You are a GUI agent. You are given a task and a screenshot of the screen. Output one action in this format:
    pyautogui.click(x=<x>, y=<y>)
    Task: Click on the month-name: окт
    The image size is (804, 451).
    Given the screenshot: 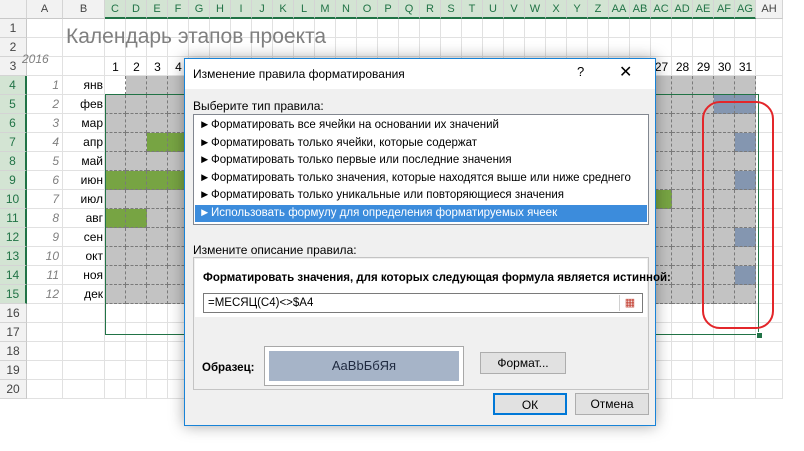 What is the action you would take?
    pyautogui.click(x=84, y=256)
    